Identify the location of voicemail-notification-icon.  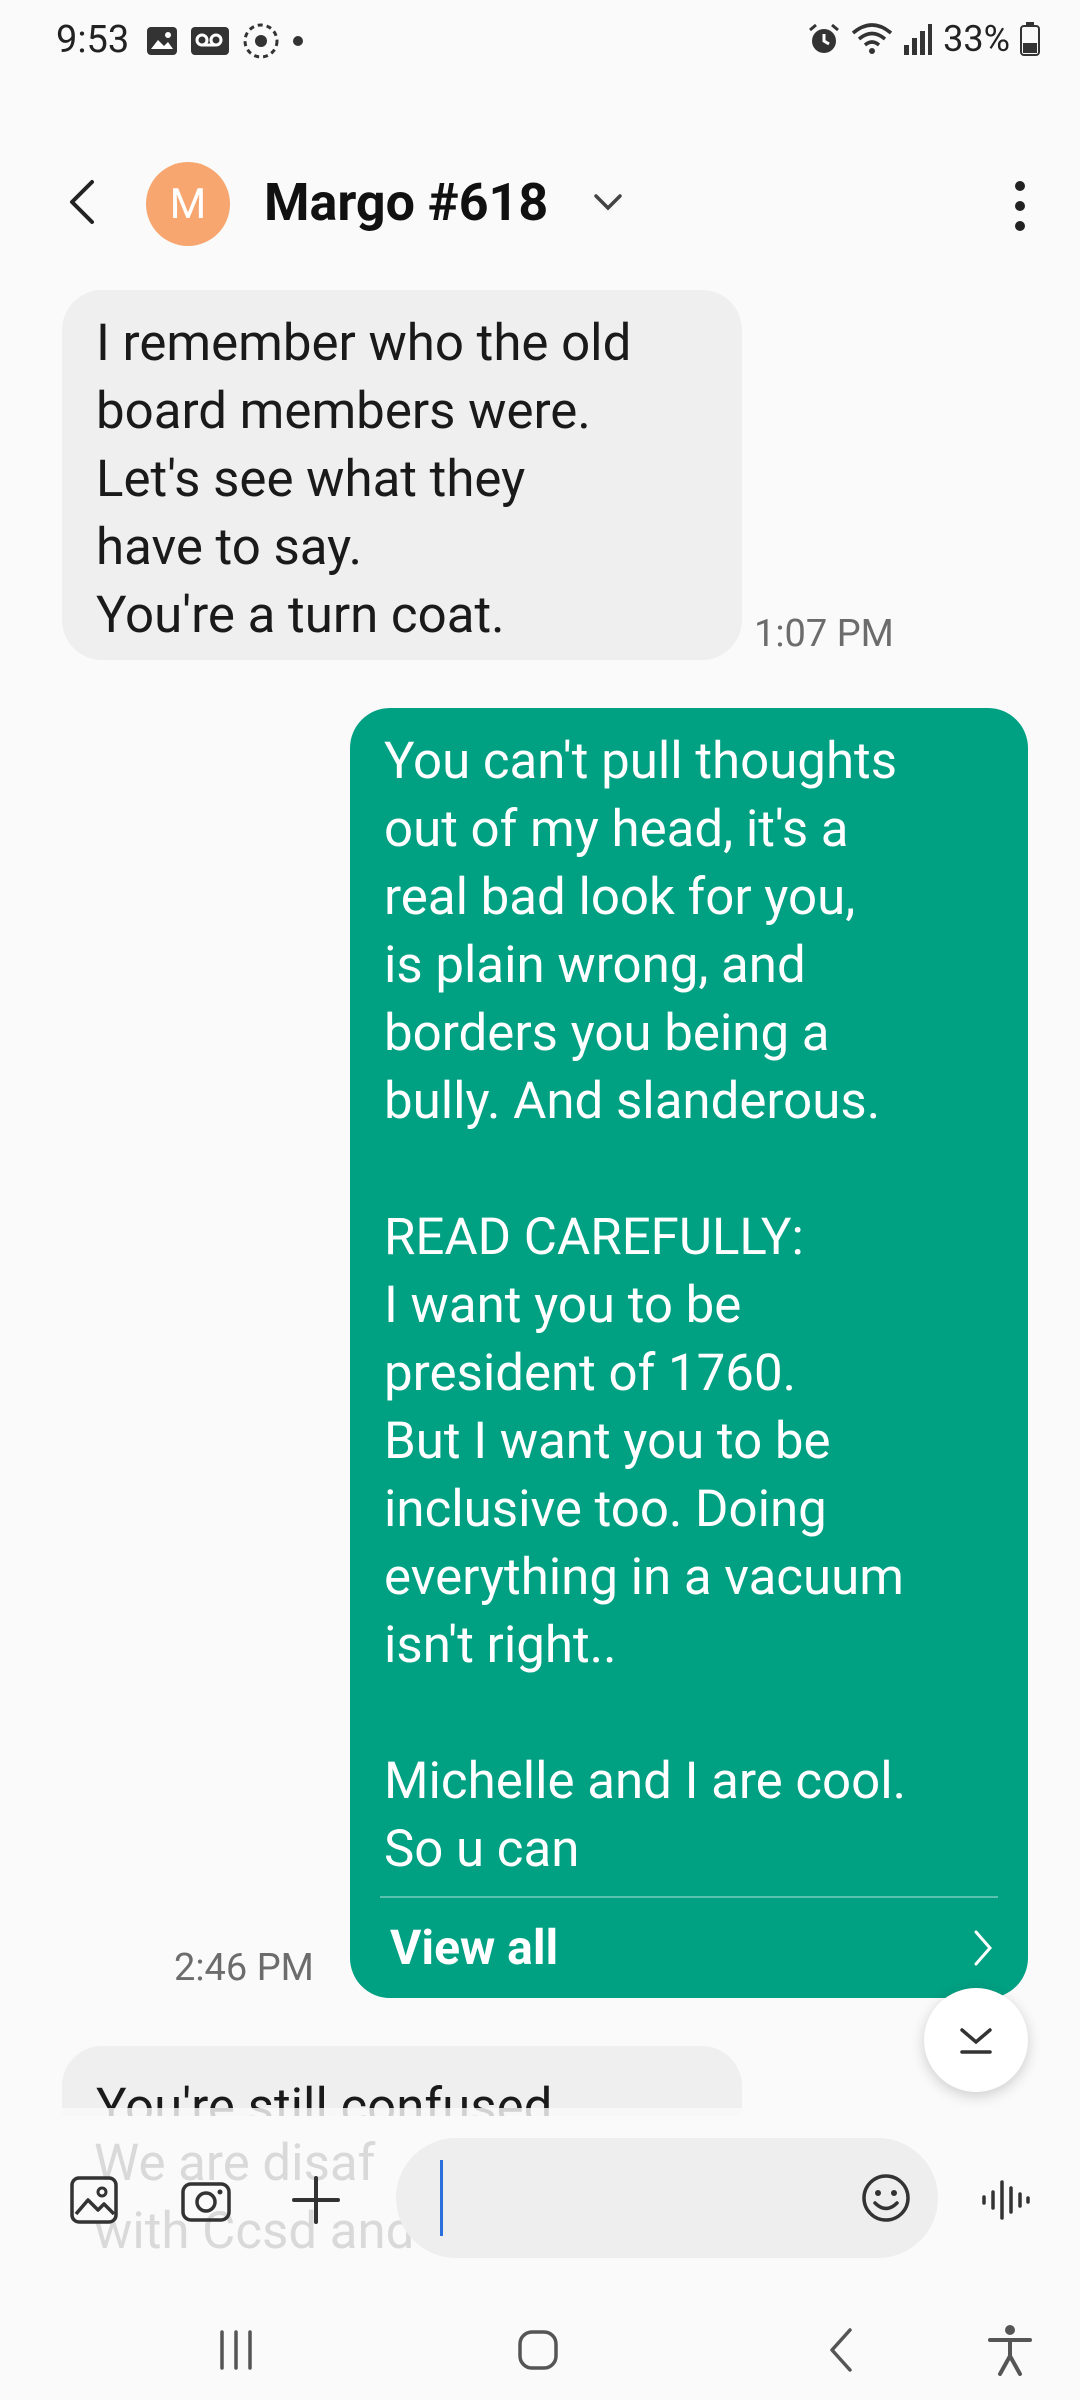
(210, 41).